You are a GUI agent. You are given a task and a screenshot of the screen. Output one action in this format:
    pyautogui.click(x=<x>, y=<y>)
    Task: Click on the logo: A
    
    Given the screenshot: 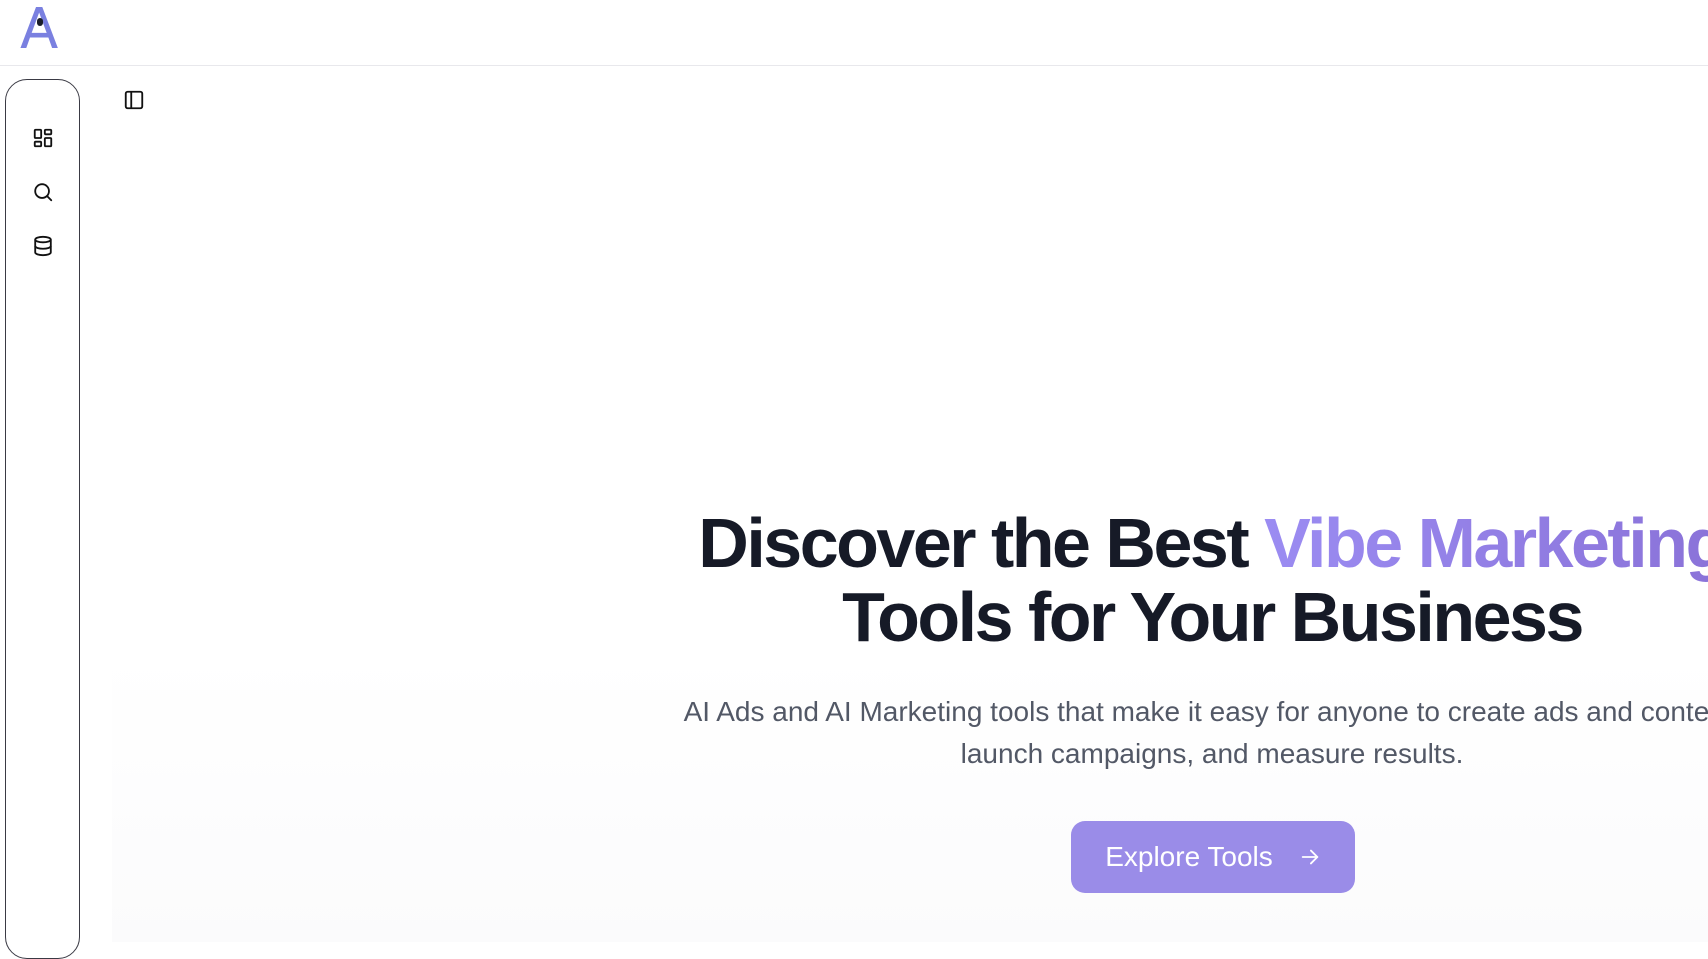 What is the action you would take?
    pyautogui.click(x=39, y=30)
    